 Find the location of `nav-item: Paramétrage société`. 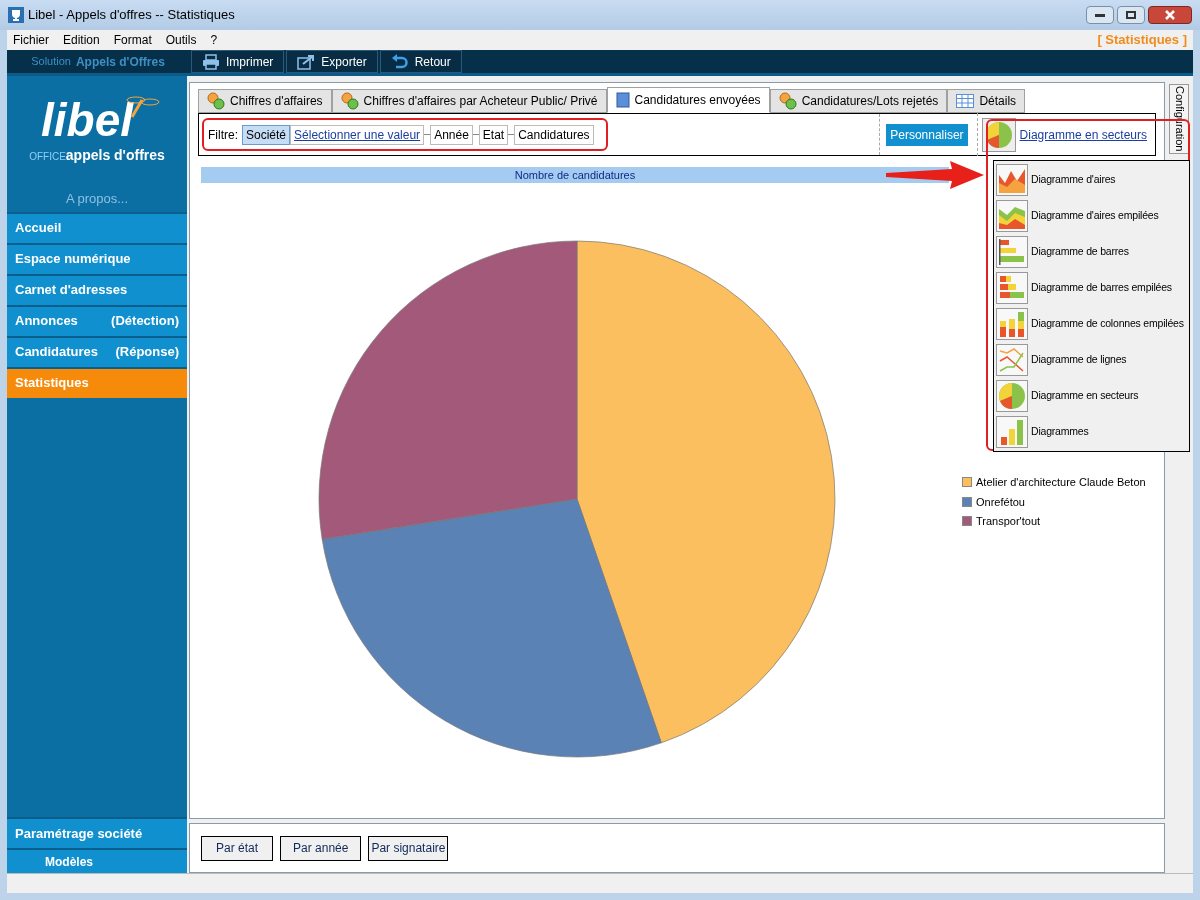

nav-item: Paramétrage société is located at coordinates (97, 832).